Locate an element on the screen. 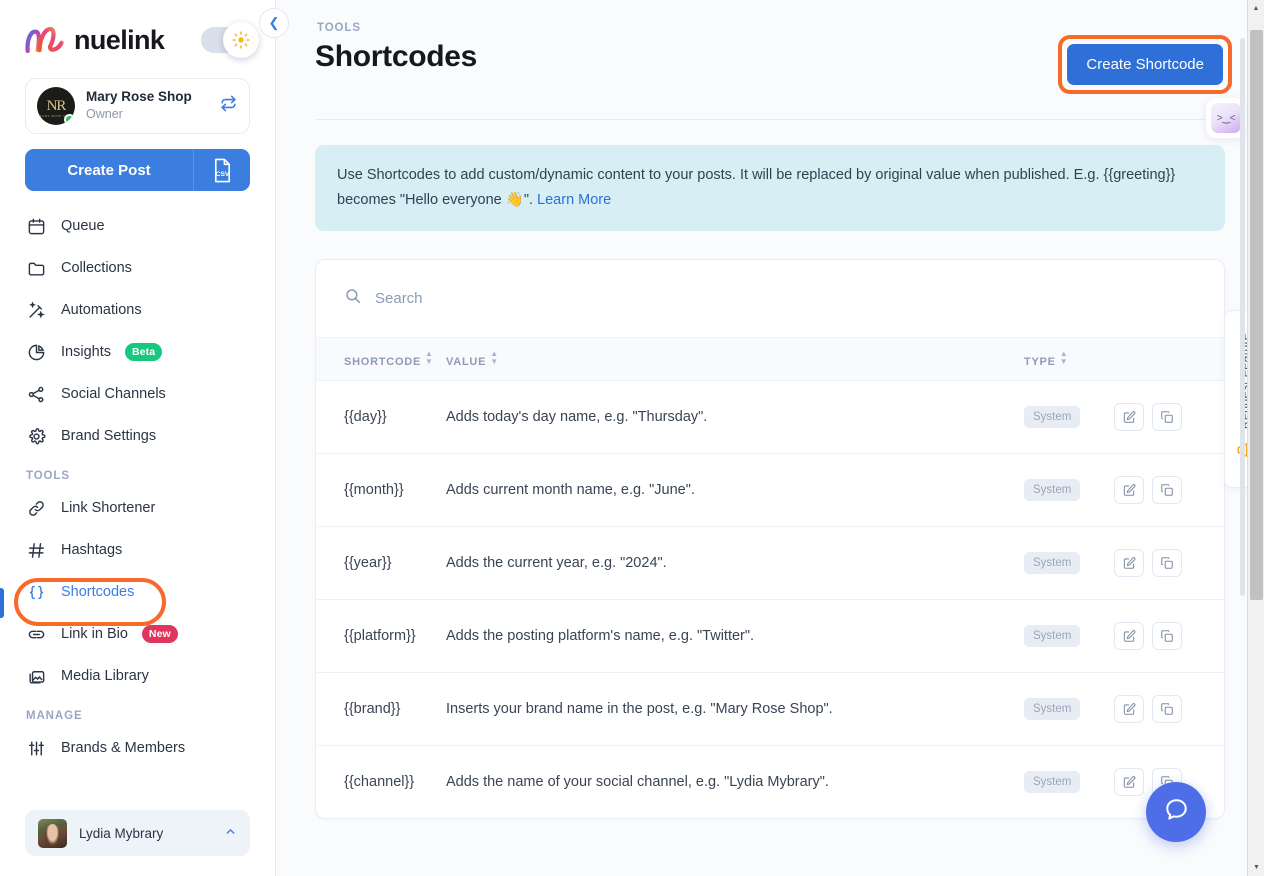 The width and height of the screenshot is (1264, 876). sidebar-item-link-shortener: Link Shortener is located at coordinates (137, 508).